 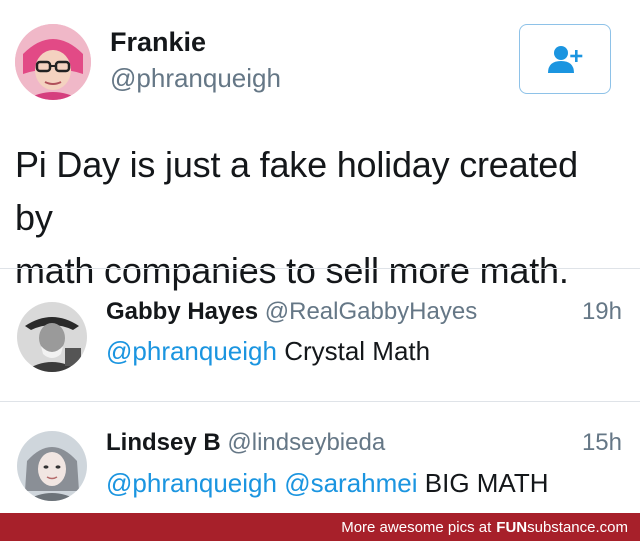 I want to click on reply-text: @phranqueigh Crystal Math, so click(x=268, y=351).